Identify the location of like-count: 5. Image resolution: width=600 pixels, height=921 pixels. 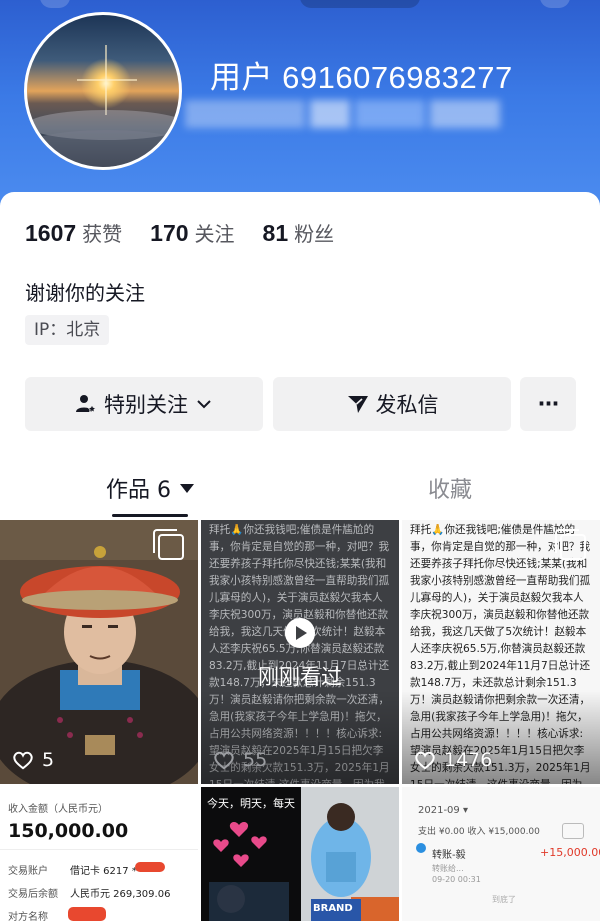
(33, 760).